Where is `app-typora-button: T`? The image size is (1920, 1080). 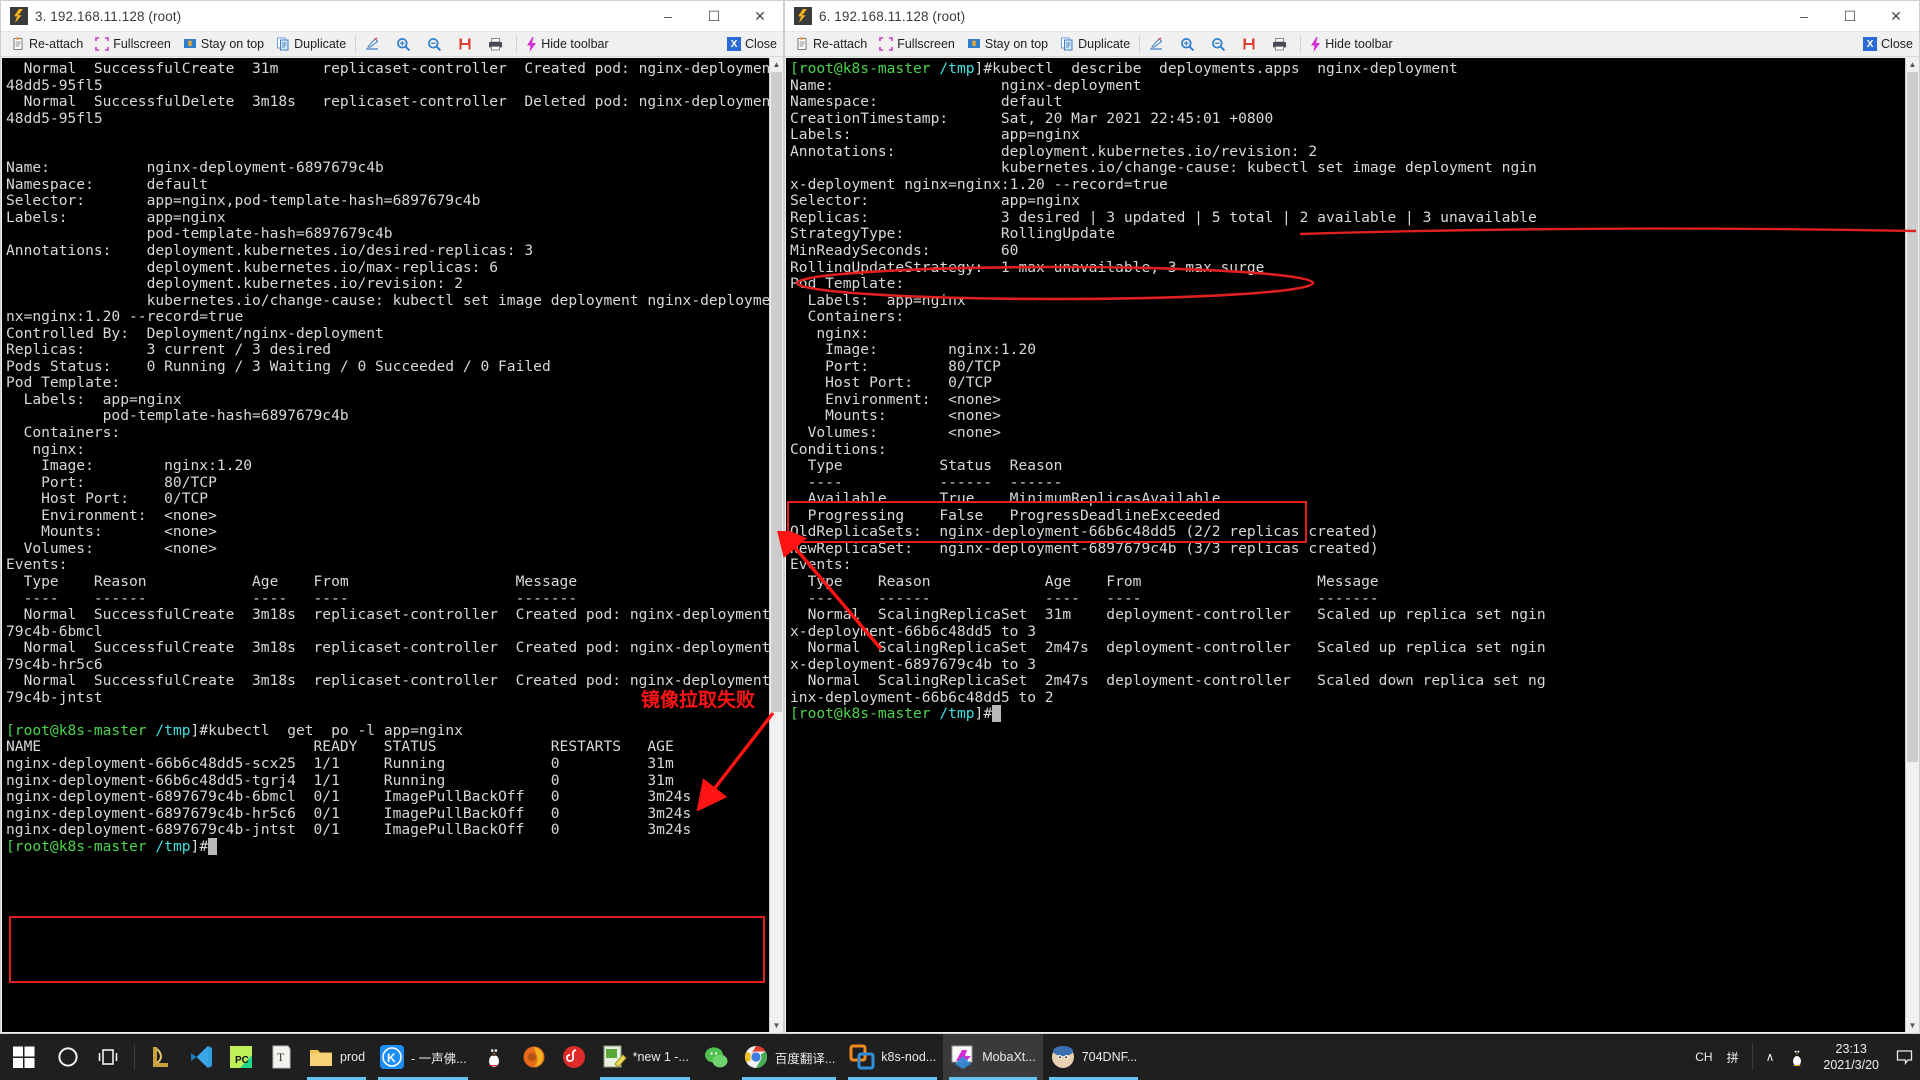 app-typora-button: T is located at coordinates (281, 1057).